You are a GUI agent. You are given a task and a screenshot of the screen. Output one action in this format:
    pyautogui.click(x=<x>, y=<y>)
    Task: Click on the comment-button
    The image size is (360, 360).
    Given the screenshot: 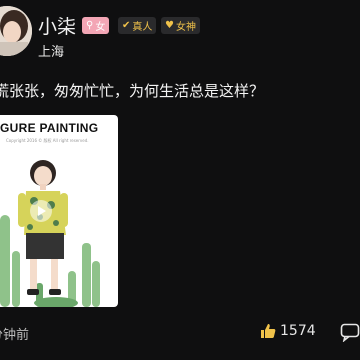 What is the action you would take?
    pyautogui.click(x=350, y=334)
    